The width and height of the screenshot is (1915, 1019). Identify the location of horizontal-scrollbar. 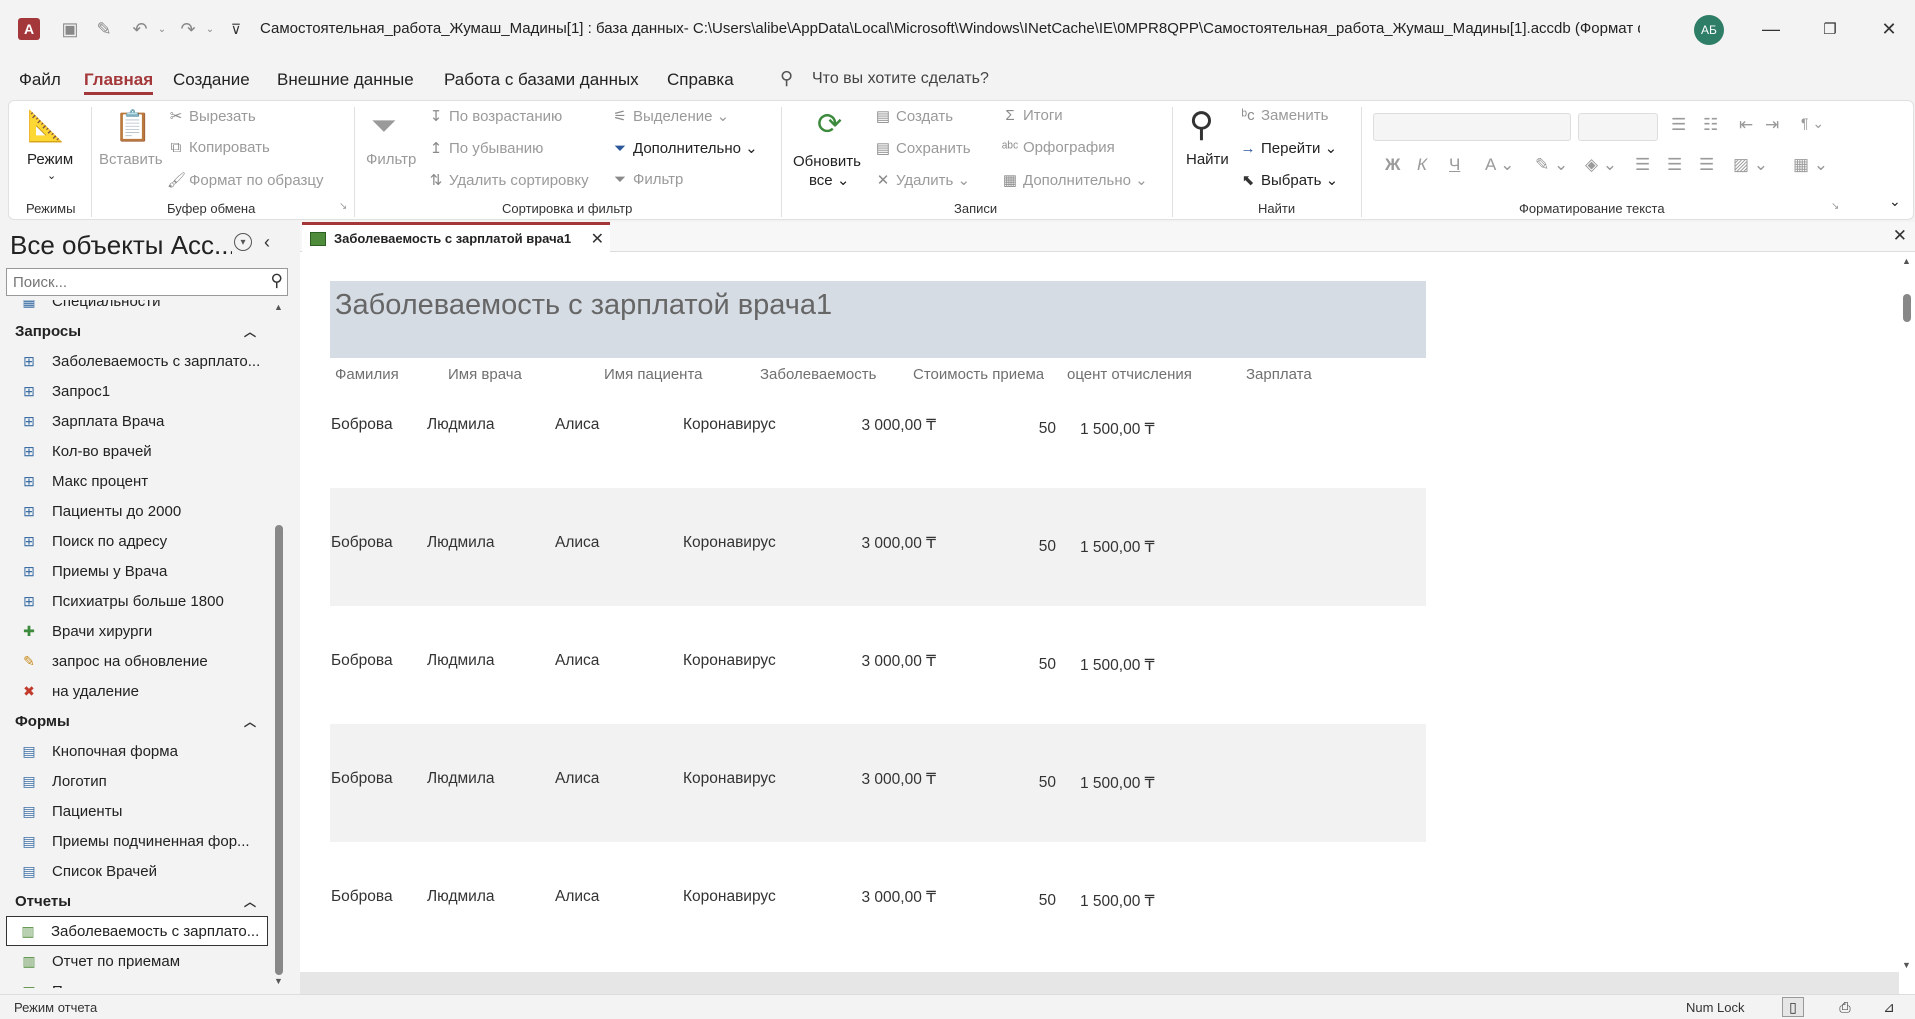
(1099, 983).